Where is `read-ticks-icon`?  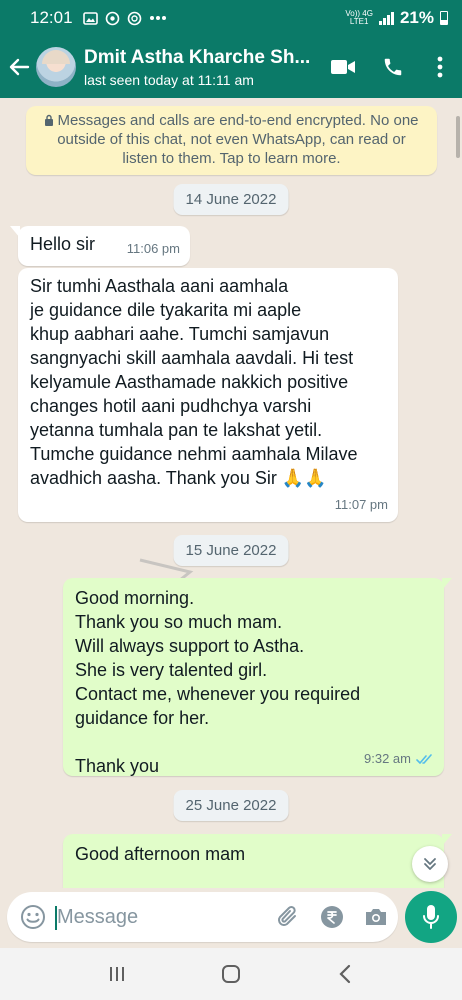 read-ticks-icon is located at coordinates (424, 758).